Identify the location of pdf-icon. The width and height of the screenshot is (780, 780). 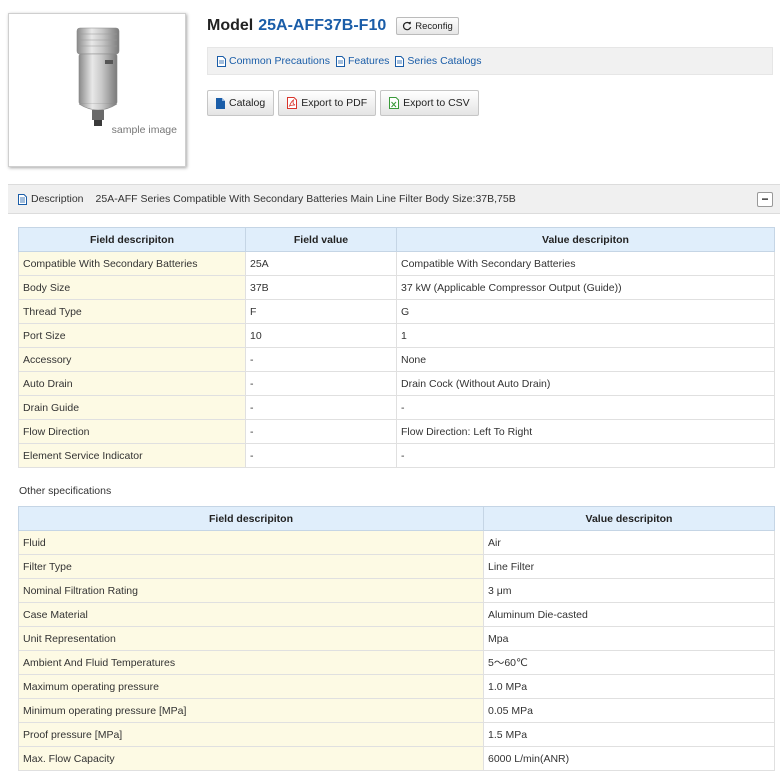
(292, 103).